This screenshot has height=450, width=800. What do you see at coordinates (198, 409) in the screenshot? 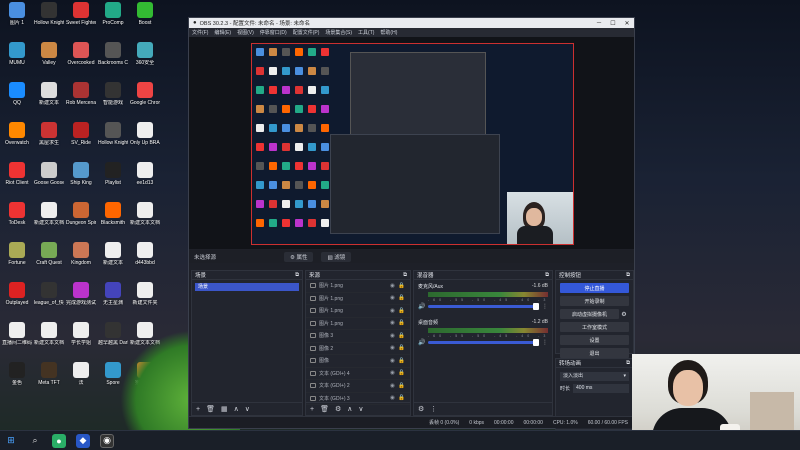
I see `add-scene-icon: +` at bounding box center [198, 409].